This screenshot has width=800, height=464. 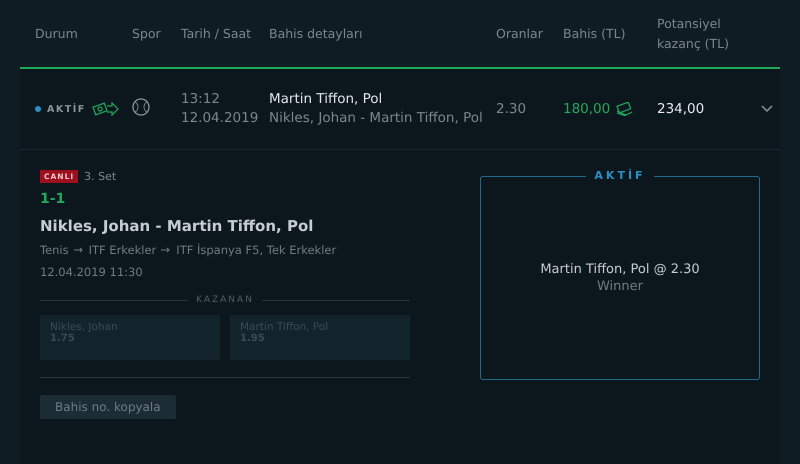 I want to click on score: 1-1, so click(x=53, y=199).